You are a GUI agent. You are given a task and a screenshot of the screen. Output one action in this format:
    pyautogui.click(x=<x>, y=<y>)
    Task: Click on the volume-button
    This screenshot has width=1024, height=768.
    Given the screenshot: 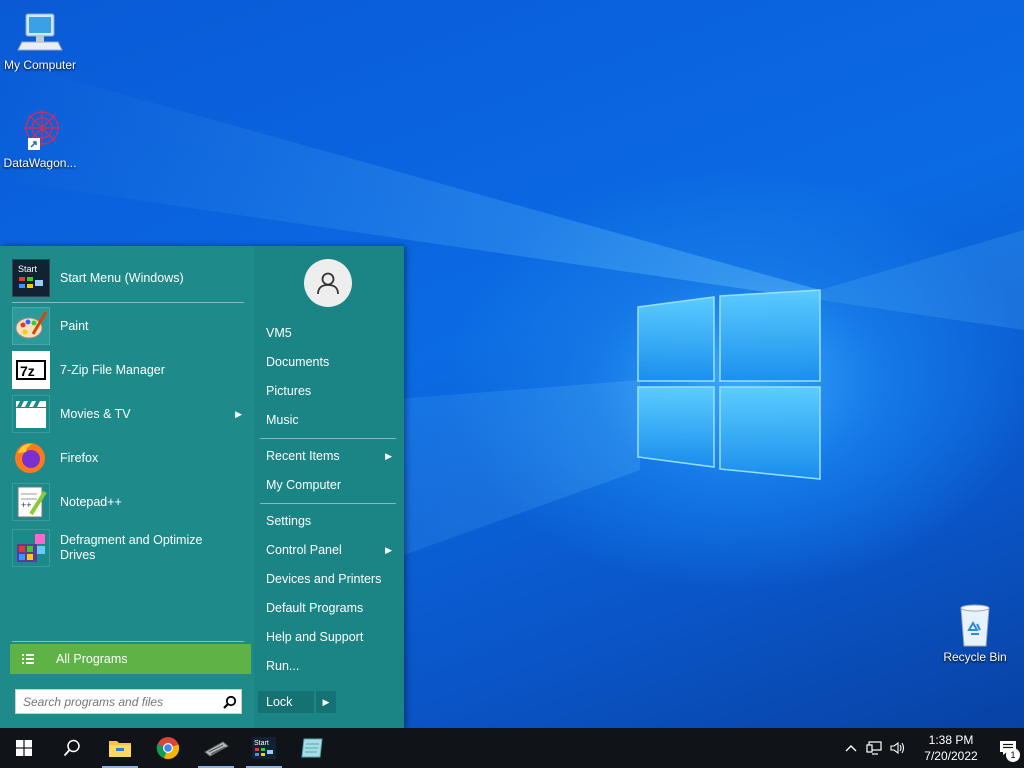 What is the action you would take?
    pyautogui.click(x=898, y=748)
    